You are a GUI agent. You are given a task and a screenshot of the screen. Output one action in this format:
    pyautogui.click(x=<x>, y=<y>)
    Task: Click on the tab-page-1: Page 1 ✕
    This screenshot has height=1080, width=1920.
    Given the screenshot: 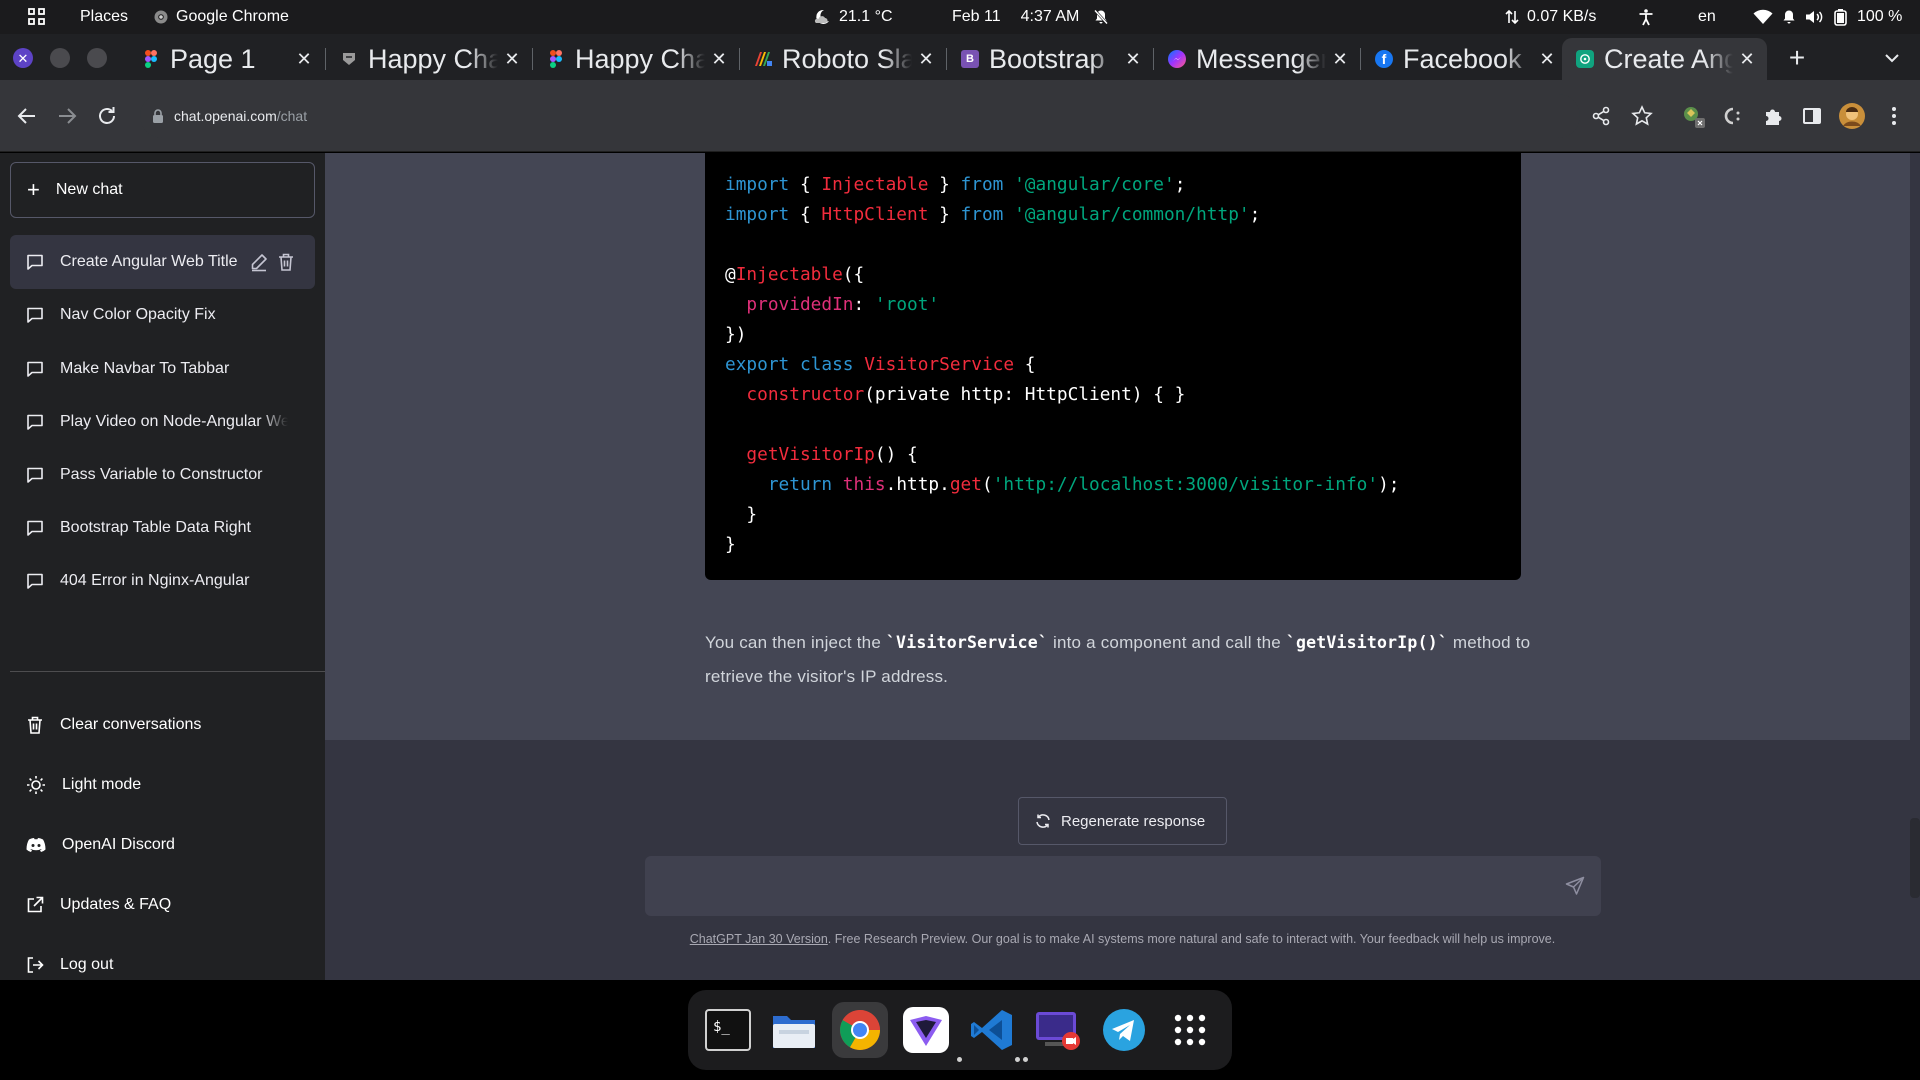 What is the action you would take?
    pyautogui.click(x=226, y=59)
    